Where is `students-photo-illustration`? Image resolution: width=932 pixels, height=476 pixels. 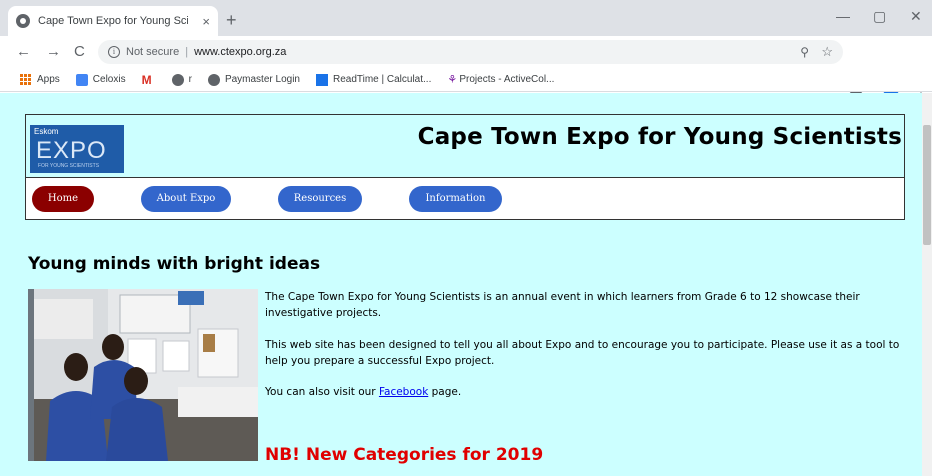 students-photo-illustration is located at coordinates (143, 375).